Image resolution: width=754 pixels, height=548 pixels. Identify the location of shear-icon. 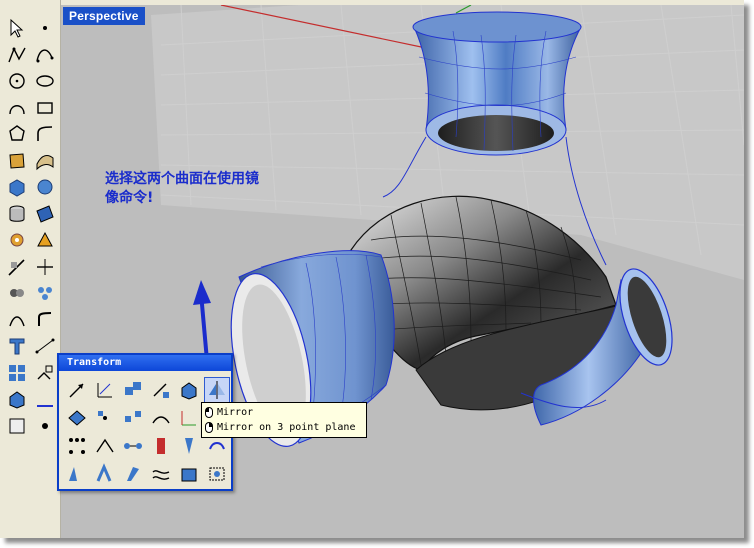
(189, 446).